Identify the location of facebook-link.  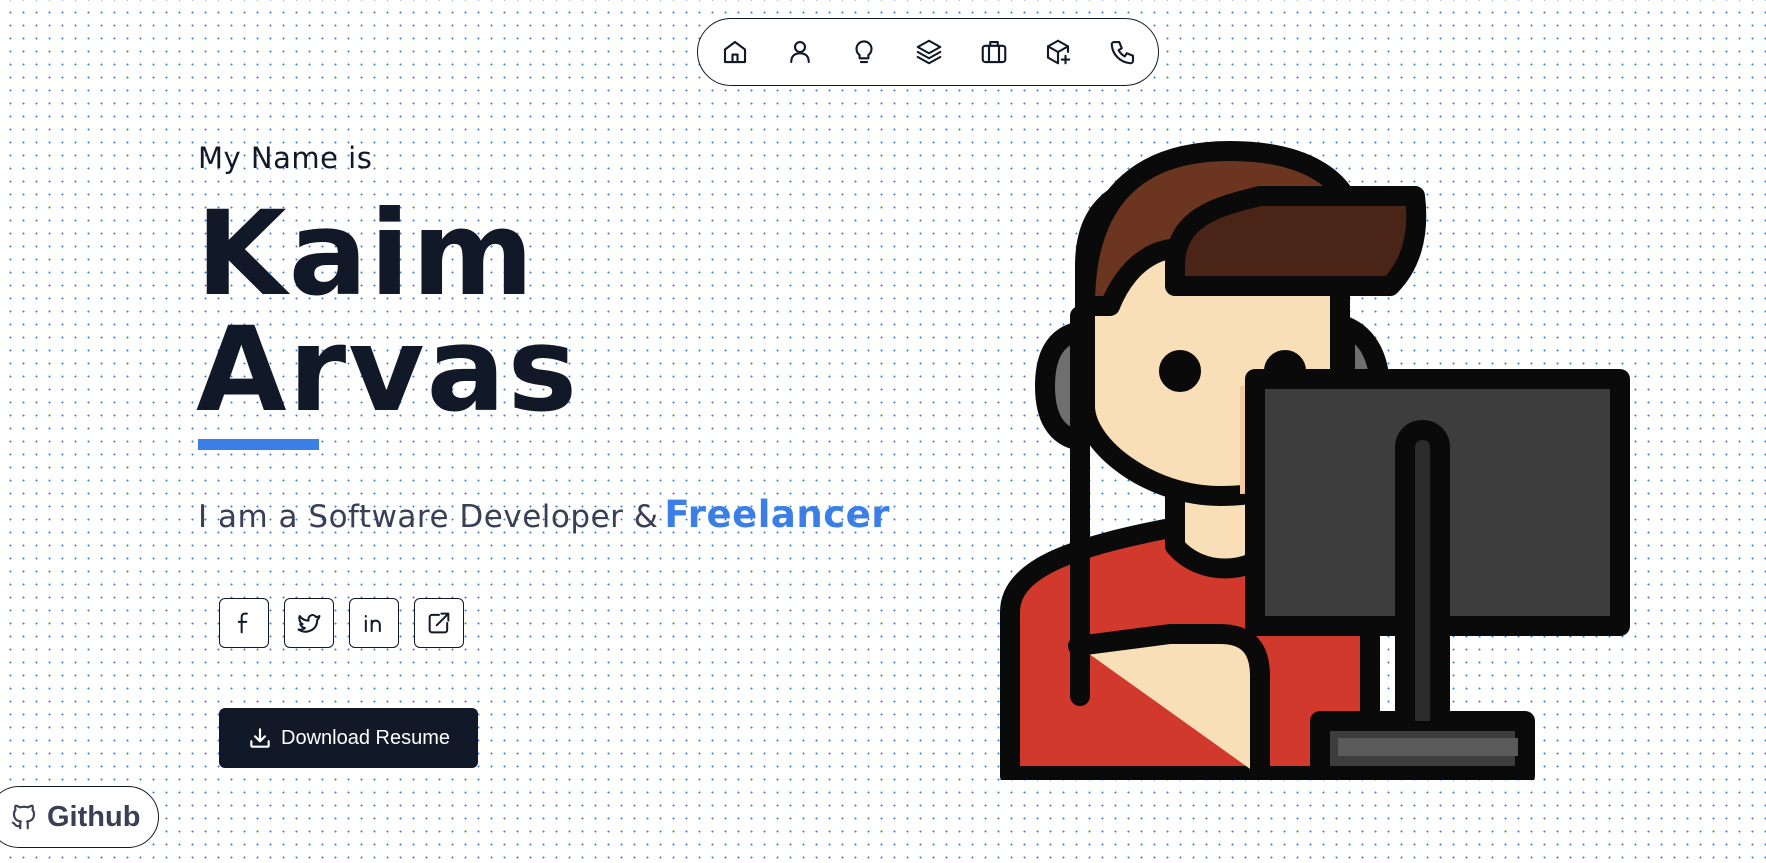
(244, 623).